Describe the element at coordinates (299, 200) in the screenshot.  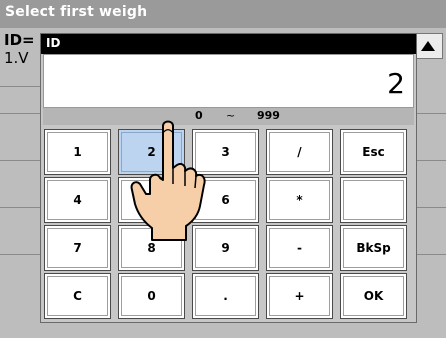
I see `key-star: *` at that location.